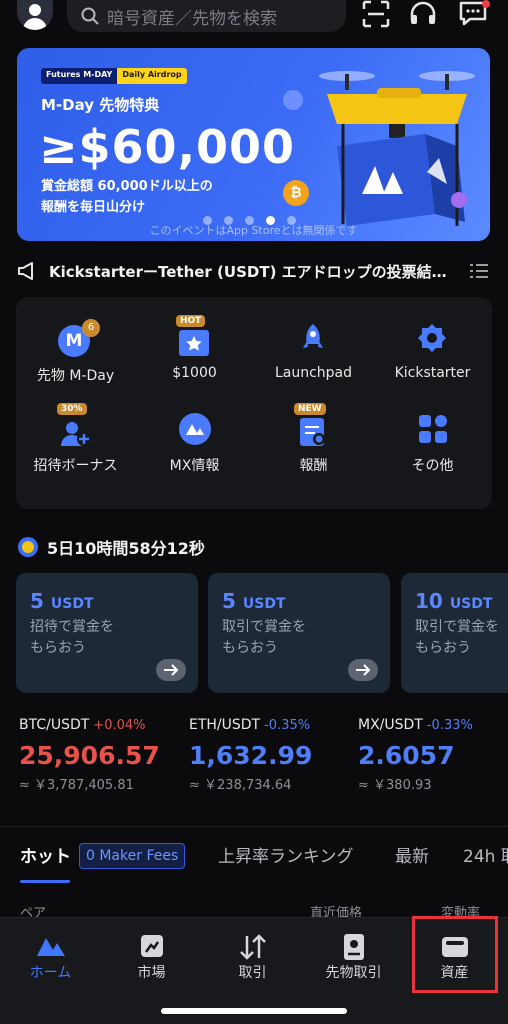 The width and height of the screenshot is (508, 1024). What do you see at coordinates (354, 947) in the screenshot?
I see `futures-doc-icon` at bounding box center [354, 947].